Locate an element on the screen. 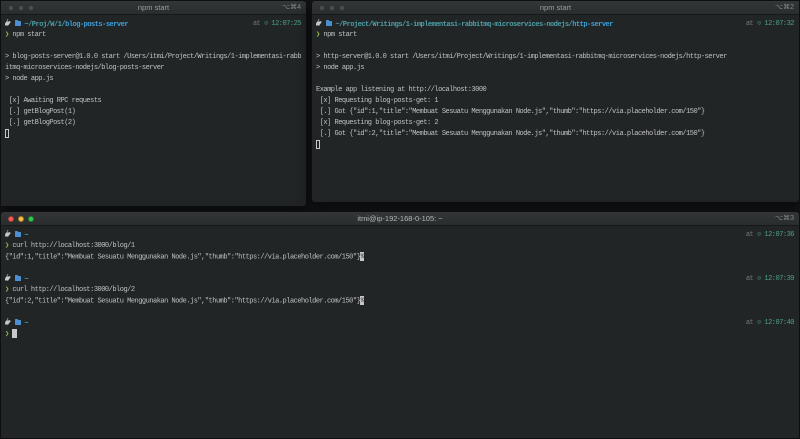 Image resolution: width=800 pixels, height=439 pixels. terminal-line: ~ at ⊙ 12:07:39 is located at coordinates (400, 279).